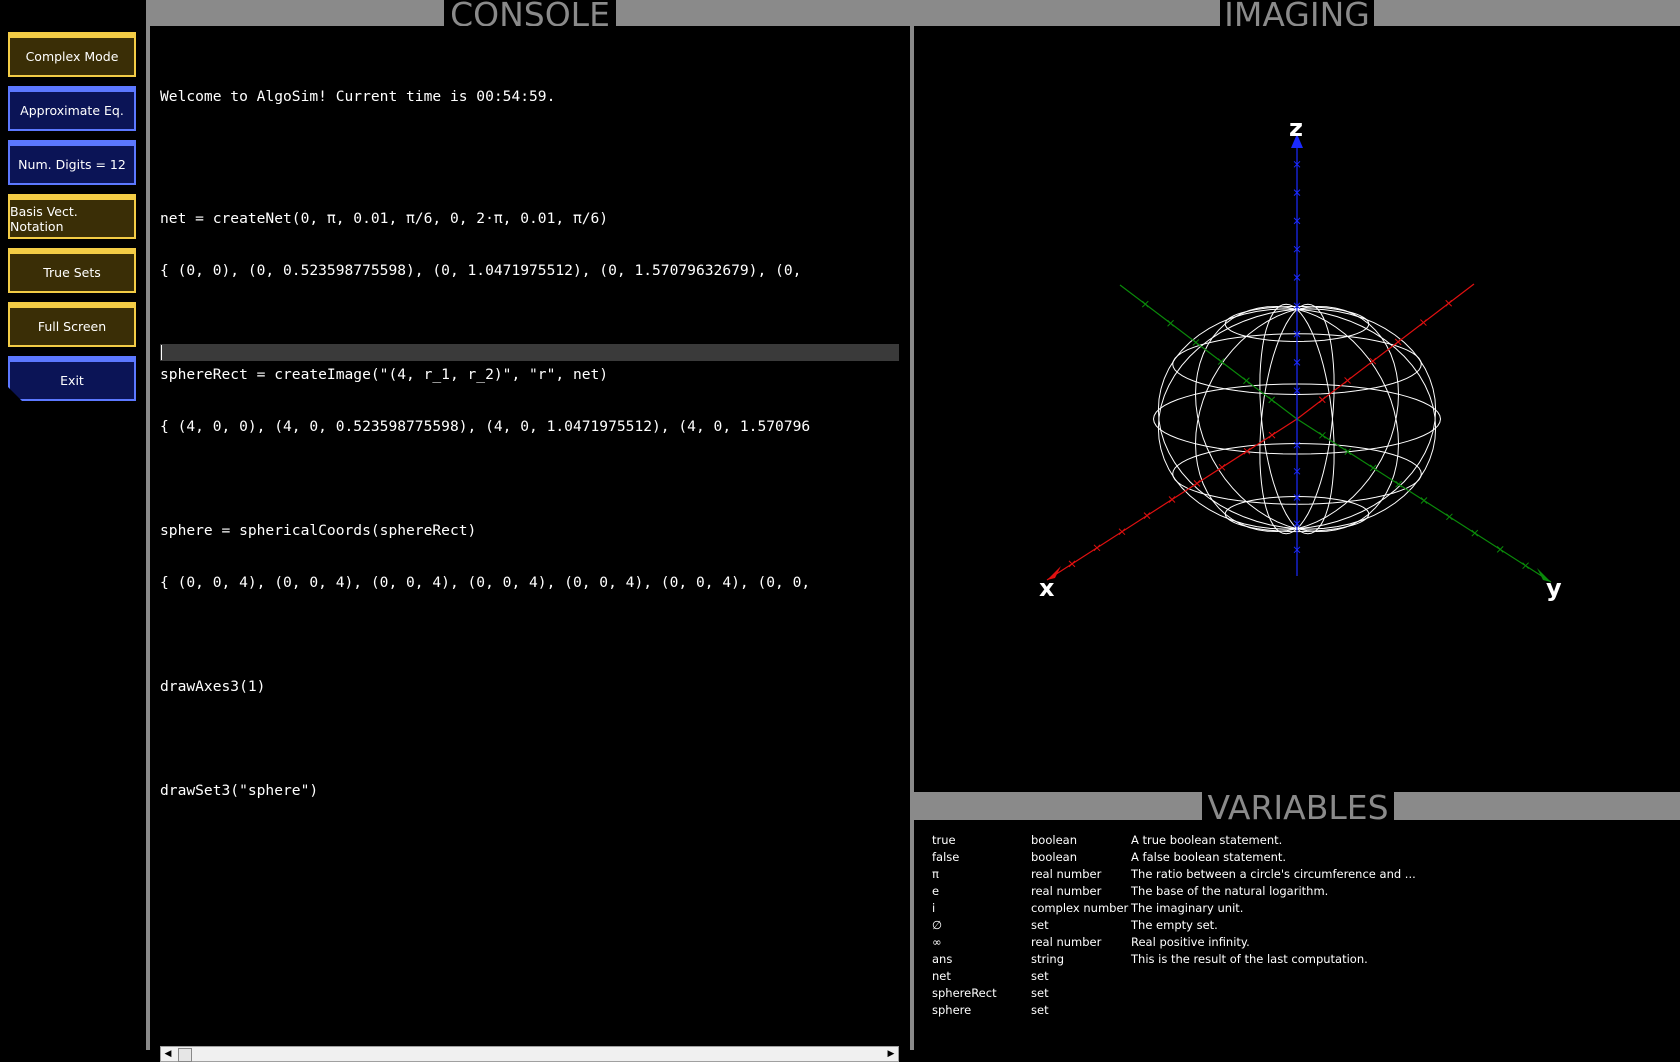  What do you see at coordinates (1190, 942) in the screenshot?
I see `variable-description: Real positive infinity.` at bounding box center [1190, 942].